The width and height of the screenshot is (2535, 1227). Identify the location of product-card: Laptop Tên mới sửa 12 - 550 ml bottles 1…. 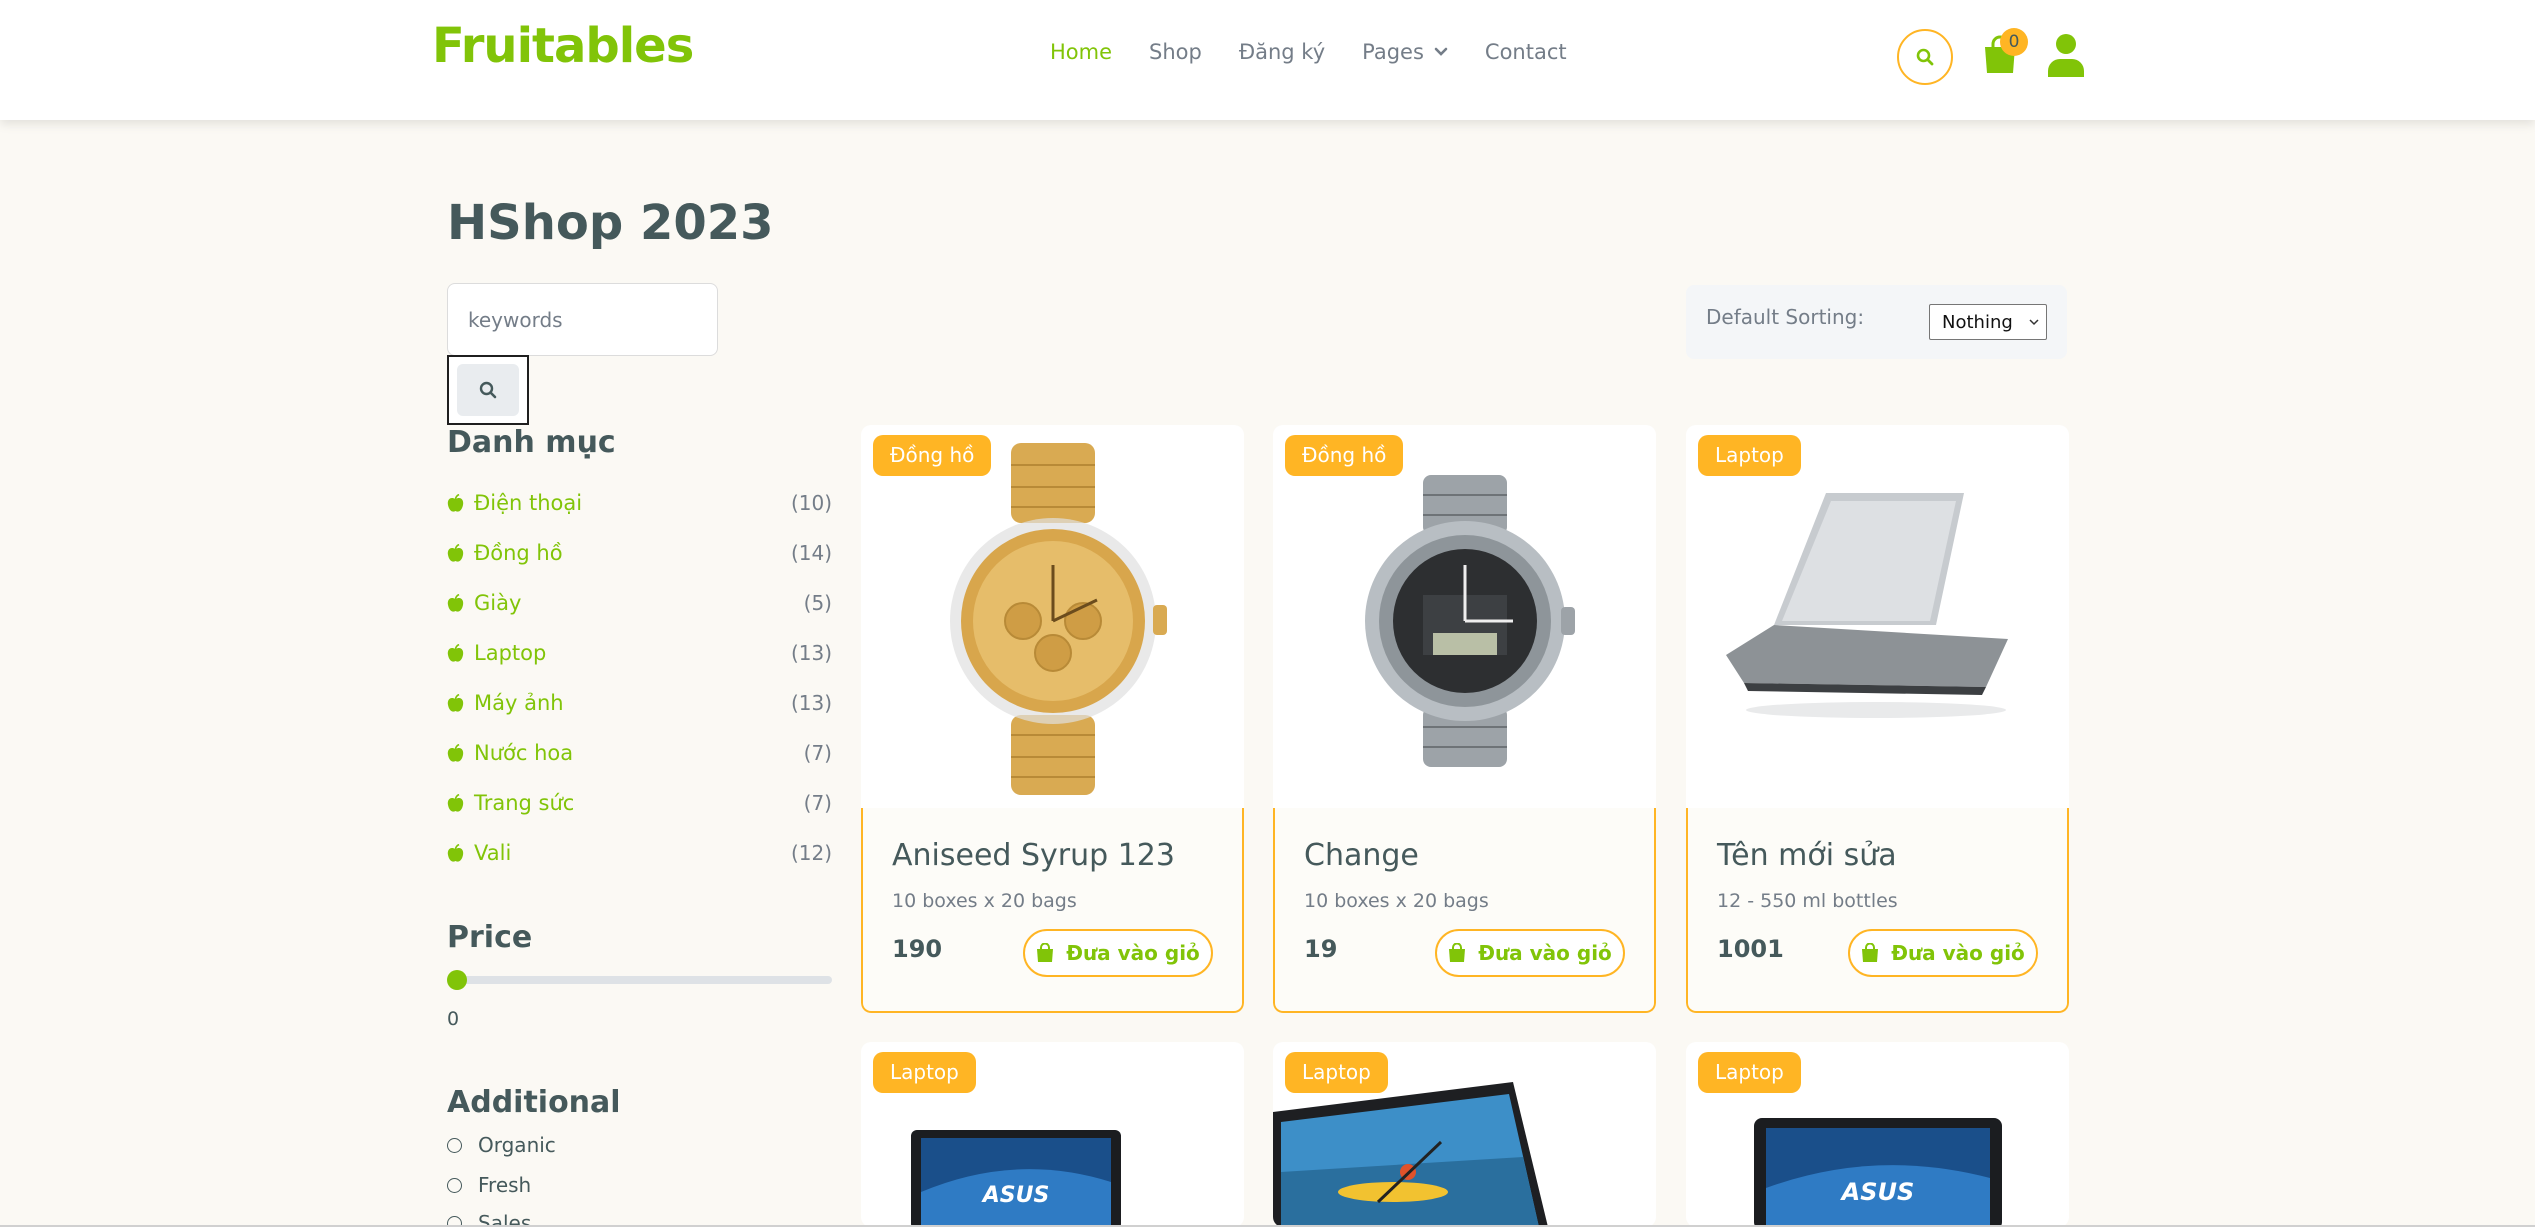
(1877, 719).